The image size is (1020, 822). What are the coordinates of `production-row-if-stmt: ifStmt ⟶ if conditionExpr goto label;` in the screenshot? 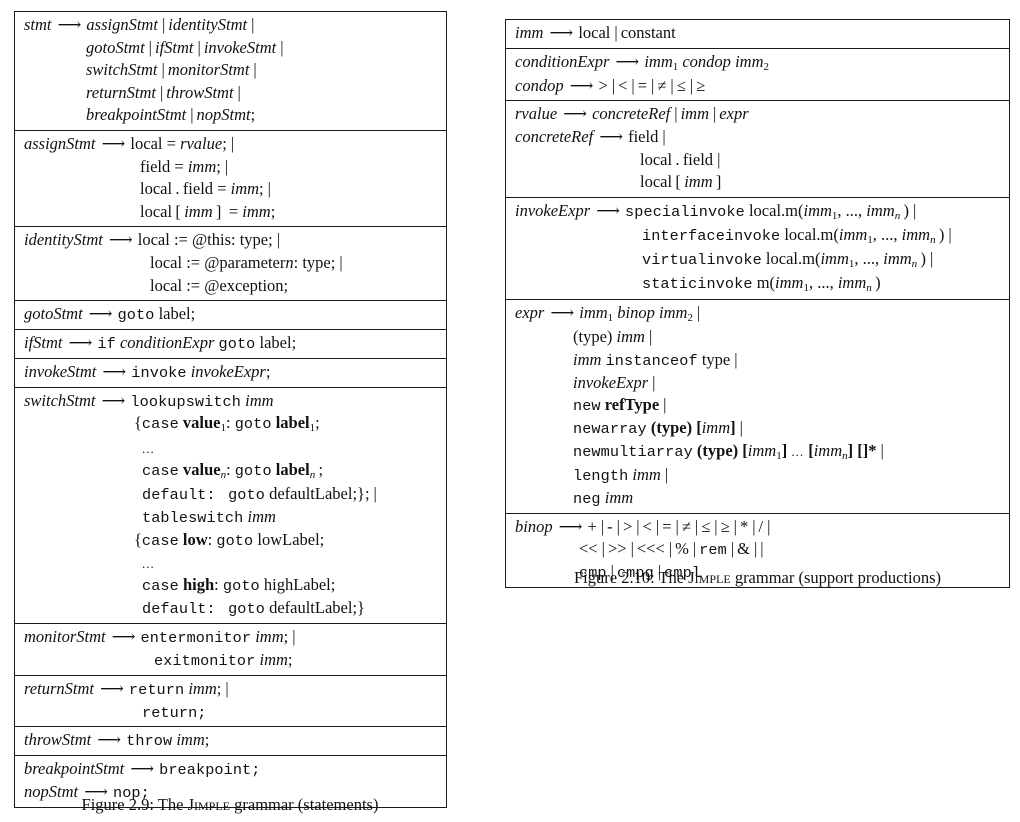 It's located at (230, 344).